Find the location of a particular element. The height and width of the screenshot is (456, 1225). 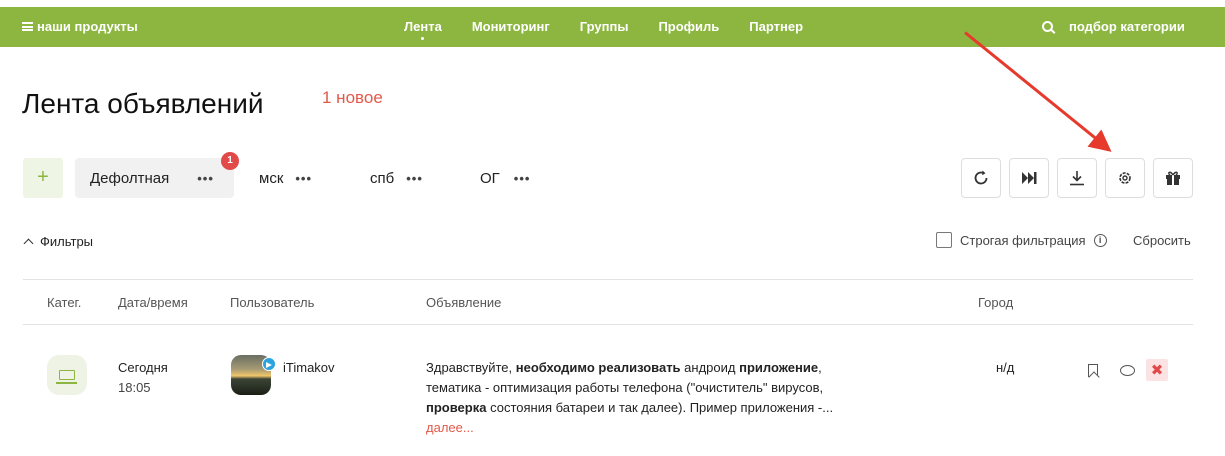

category-badge is located at coordinates (67, 375).